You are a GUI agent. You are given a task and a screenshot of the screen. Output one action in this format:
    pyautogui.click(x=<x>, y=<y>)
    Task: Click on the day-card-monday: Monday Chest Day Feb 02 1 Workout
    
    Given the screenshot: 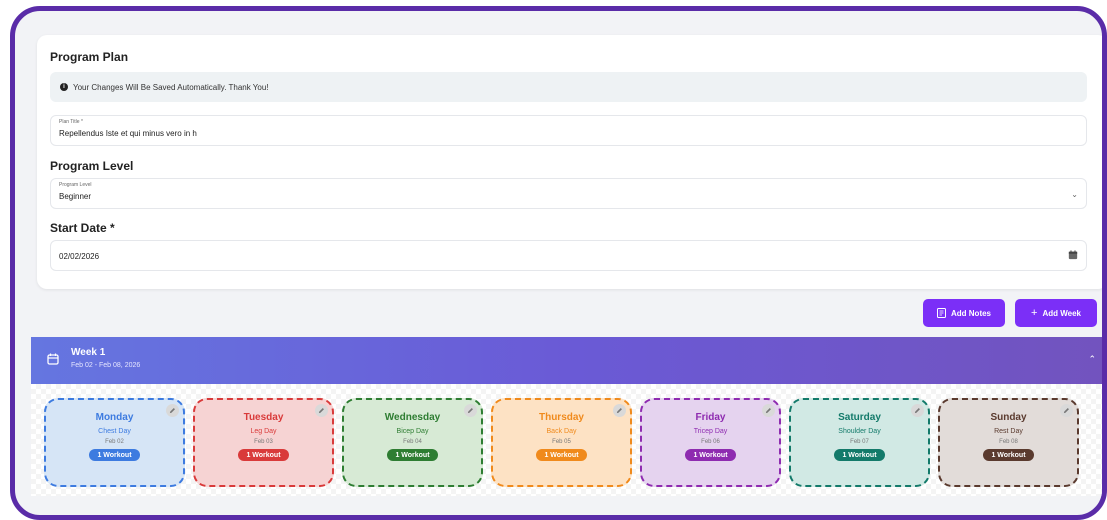 What is the action you would take?
    pyautogui.click(x=114, y=442)
    